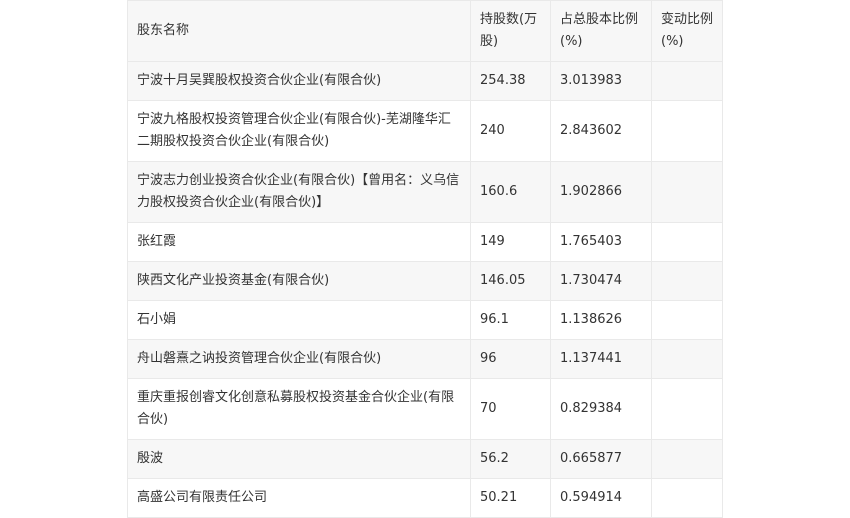 The width and height of the screenshot is (850, 518). What do you see at coordinates (299, 81) in the screenshot?
I see `cell-shareholder-name: 宁波十月吴巽股权投资合伙企业(有限合伙)` at bounding box center [299, 81].